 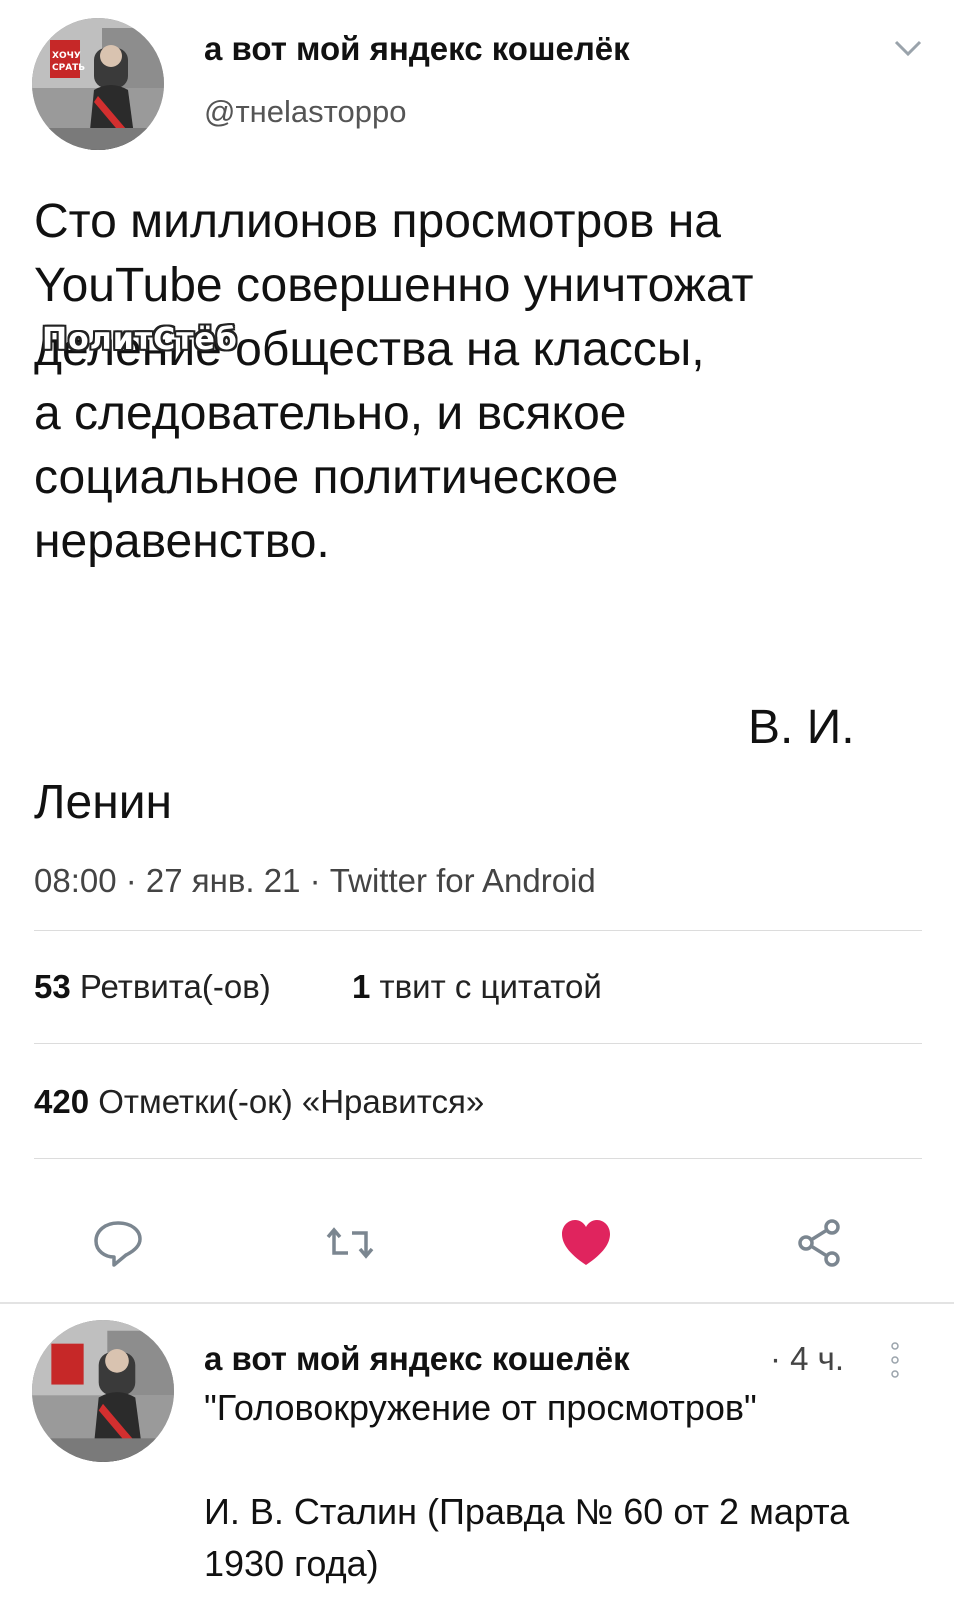 I want to click on likes-count: 420, so click(x=62, y=1101).